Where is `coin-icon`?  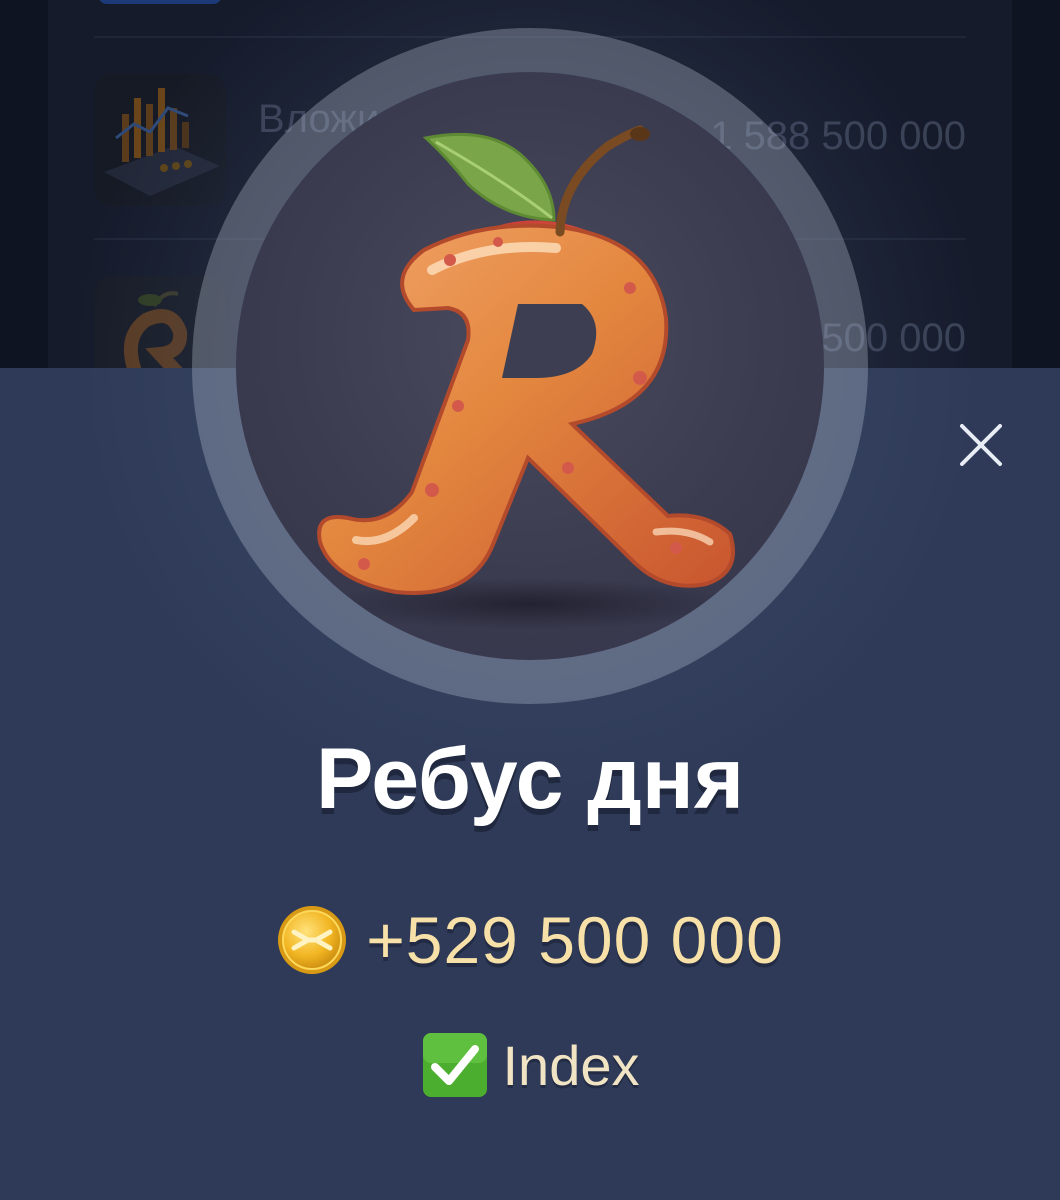
coin-icon is located at coordinates (312, 940).